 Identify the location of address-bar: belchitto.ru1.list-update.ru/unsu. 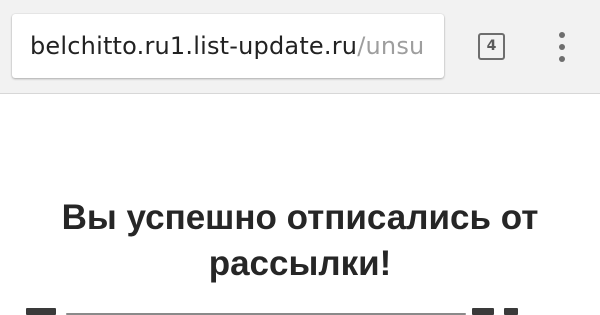
(228, 46).